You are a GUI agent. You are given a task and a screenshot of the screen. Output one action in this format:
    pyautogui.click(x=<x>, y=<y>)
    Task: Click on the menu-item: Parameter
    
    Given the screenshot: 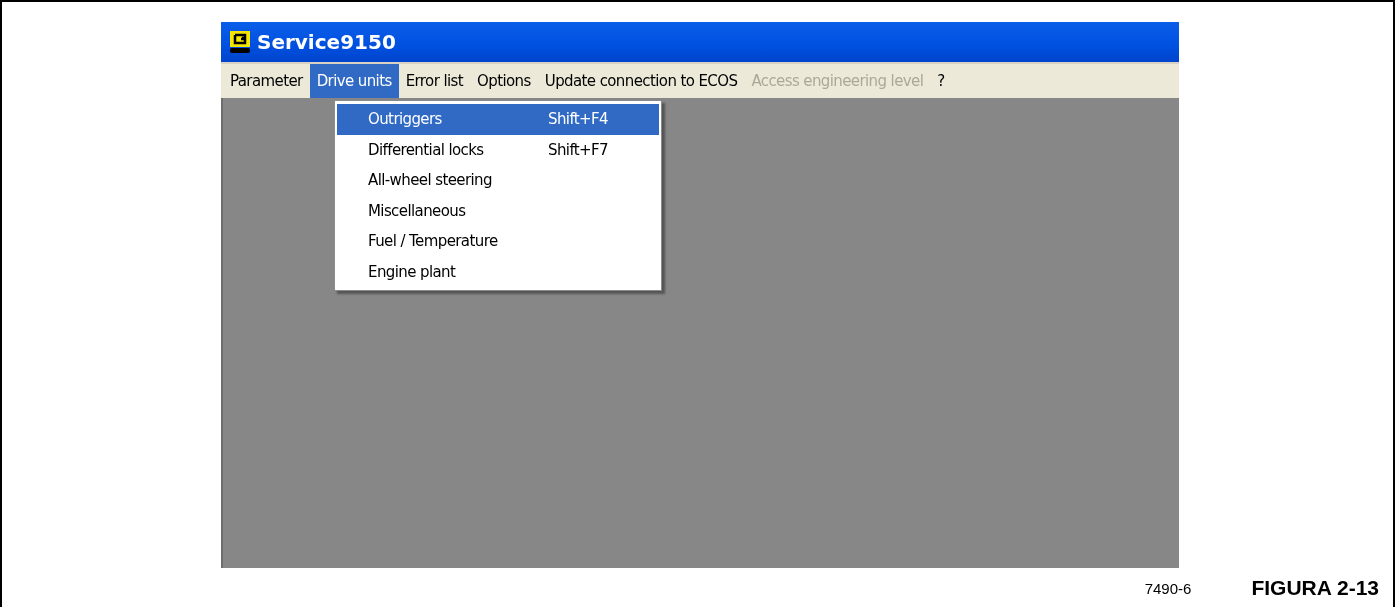 What is the action you would take?
    pyautogui.click(x=266, y=81)
    